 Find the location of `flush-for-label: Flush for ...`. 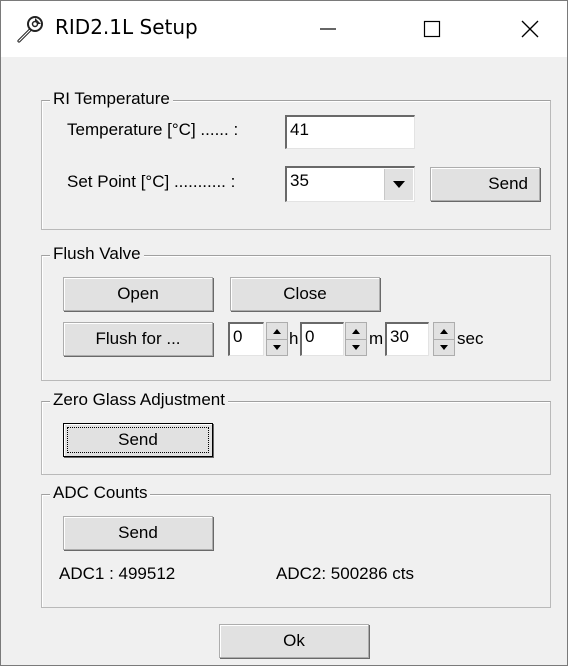

flush-for-label: Flush for ... is located at coordinates (138, 338).